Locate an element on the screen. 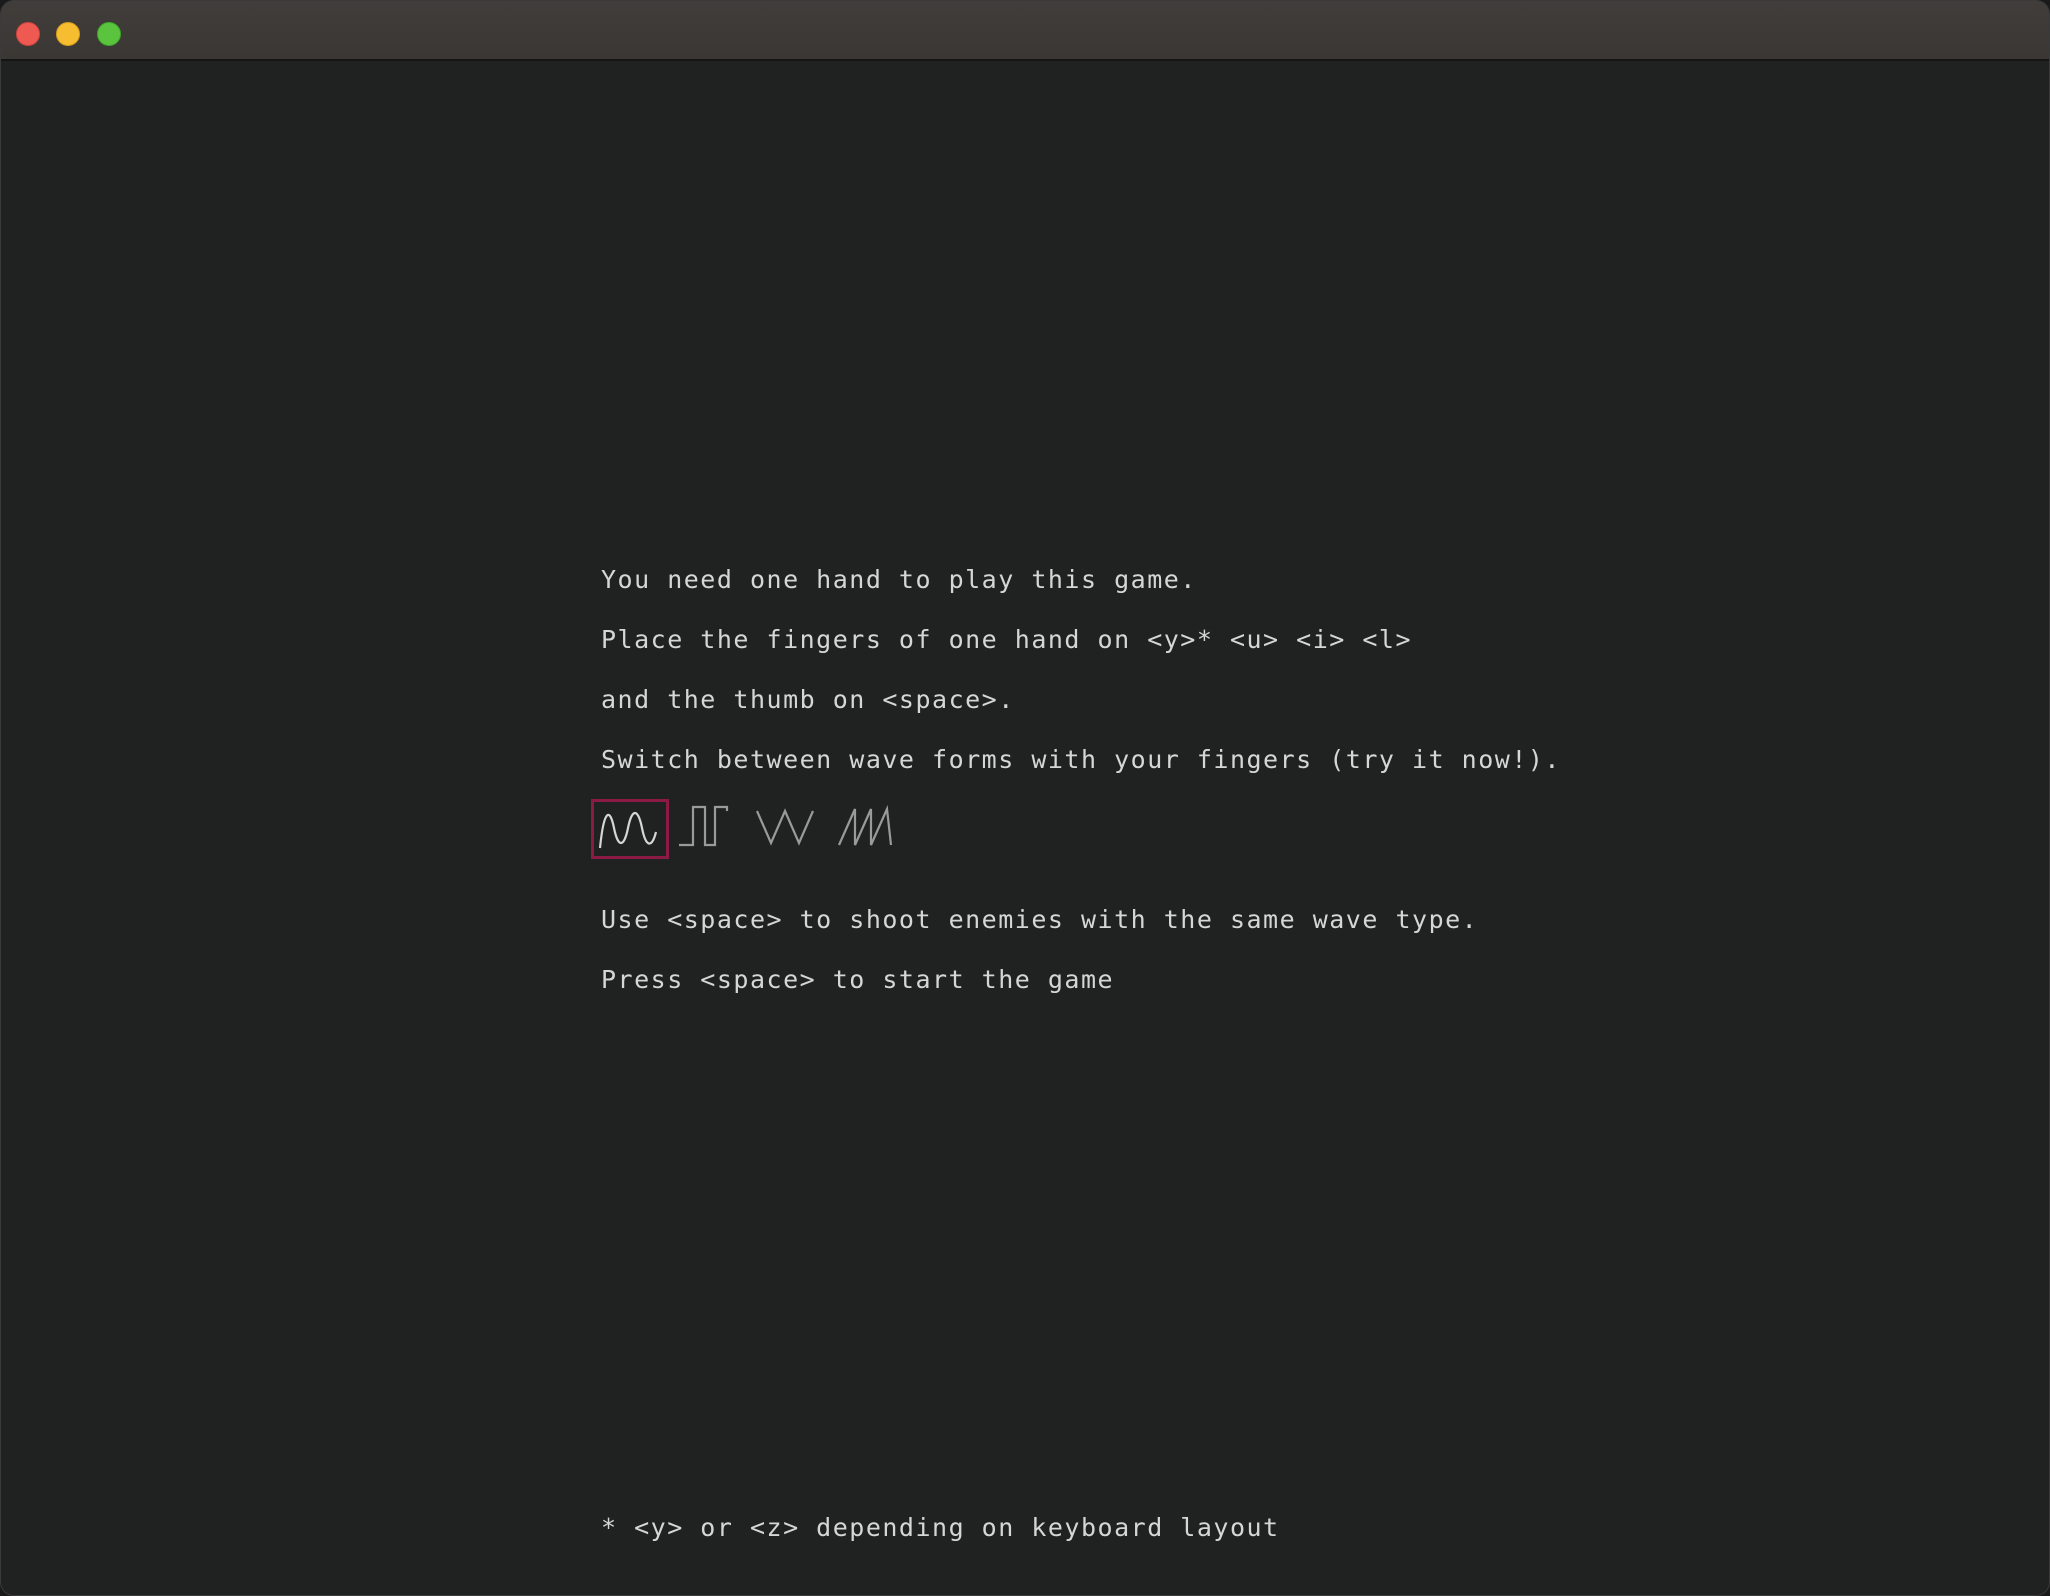 The image size is (2050, 1596). sine-wave-icon is located at coordinates (628, 830).